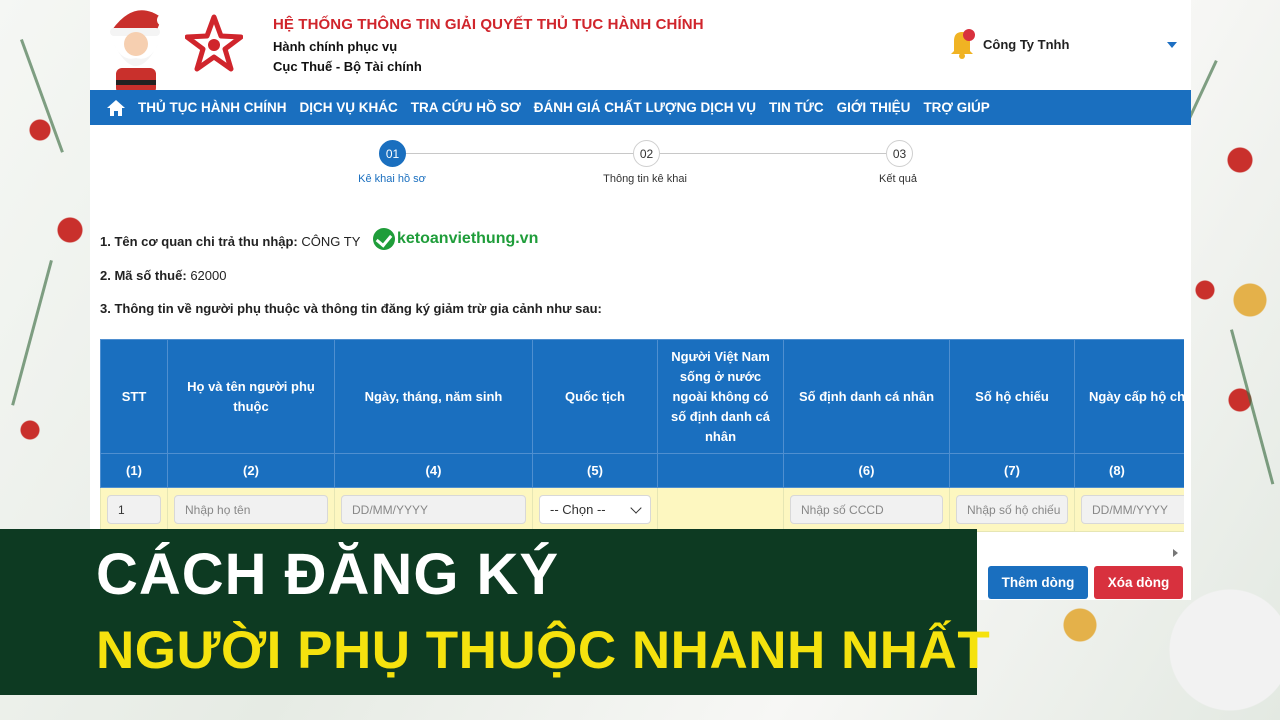 The image size is (1280, 720). I want to click on column-number: (4), so click(433, 470).